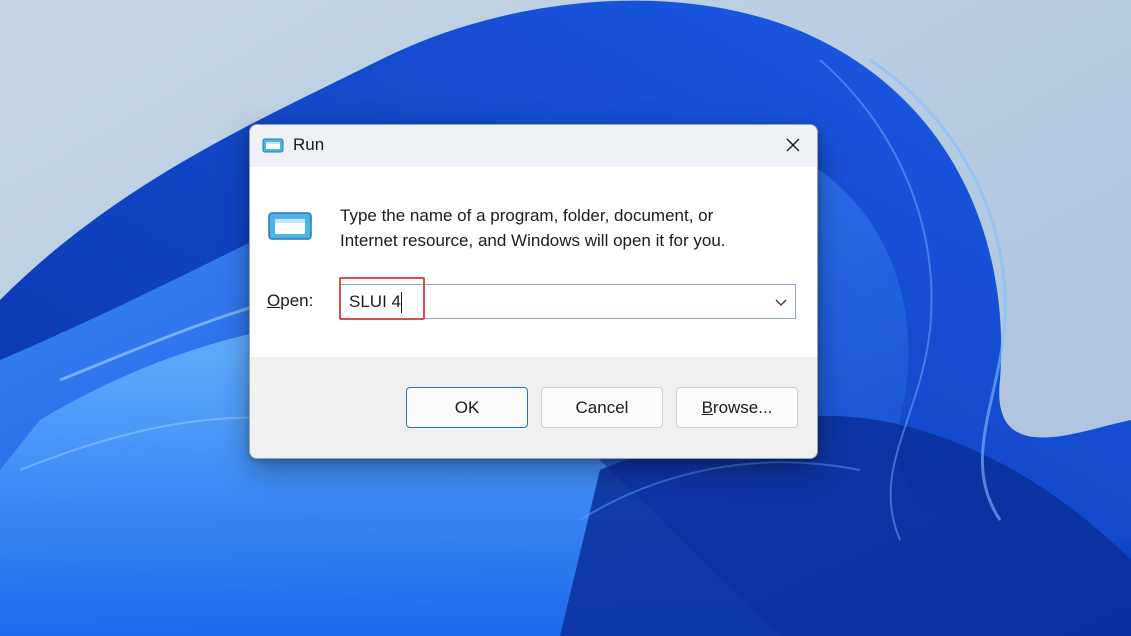 The image size is (1131, 636). I want to click on dialog-title: Run, so click(309, 144).